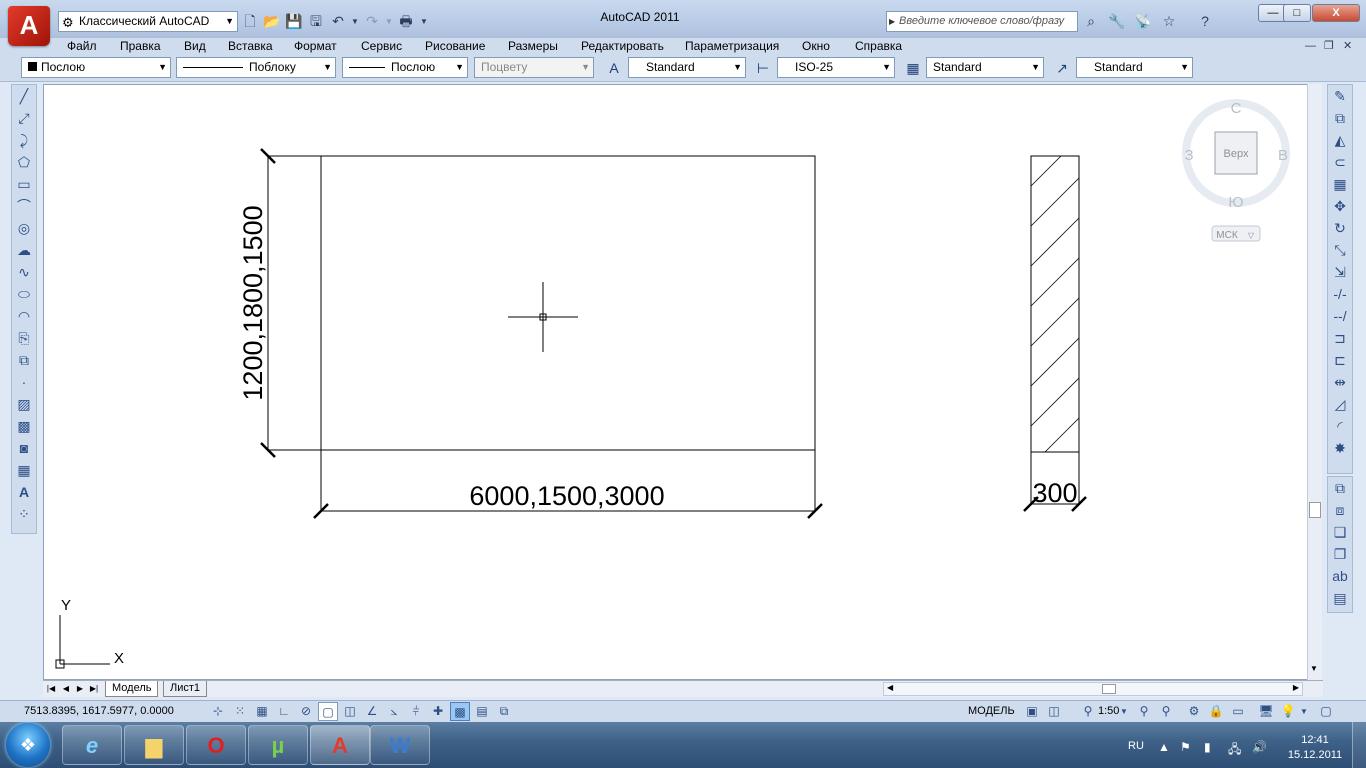  What do you see at coordinates (29, 26) in the screenshot?
I see `application-menu-button: A` at bounding box center [29, 26].